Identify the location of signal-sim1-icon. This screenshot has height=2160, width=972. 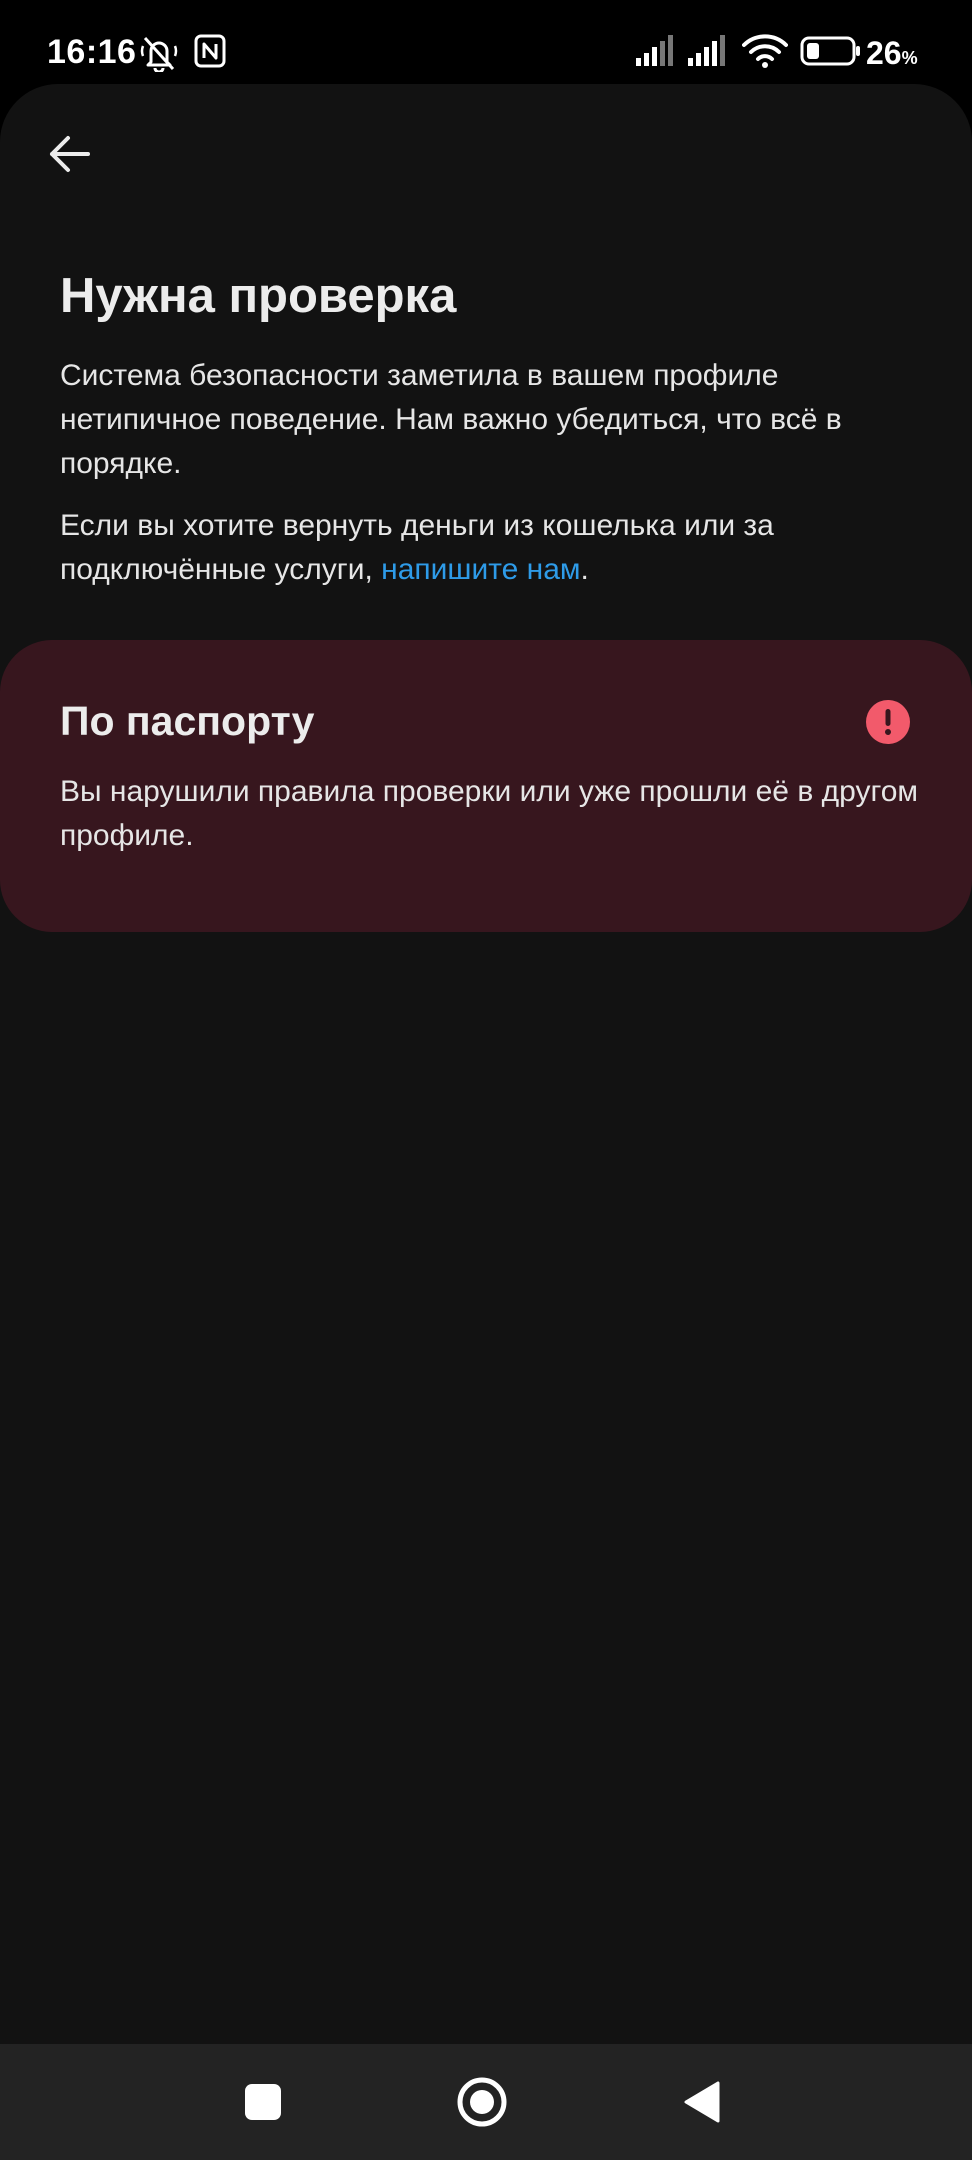
(654, 50).